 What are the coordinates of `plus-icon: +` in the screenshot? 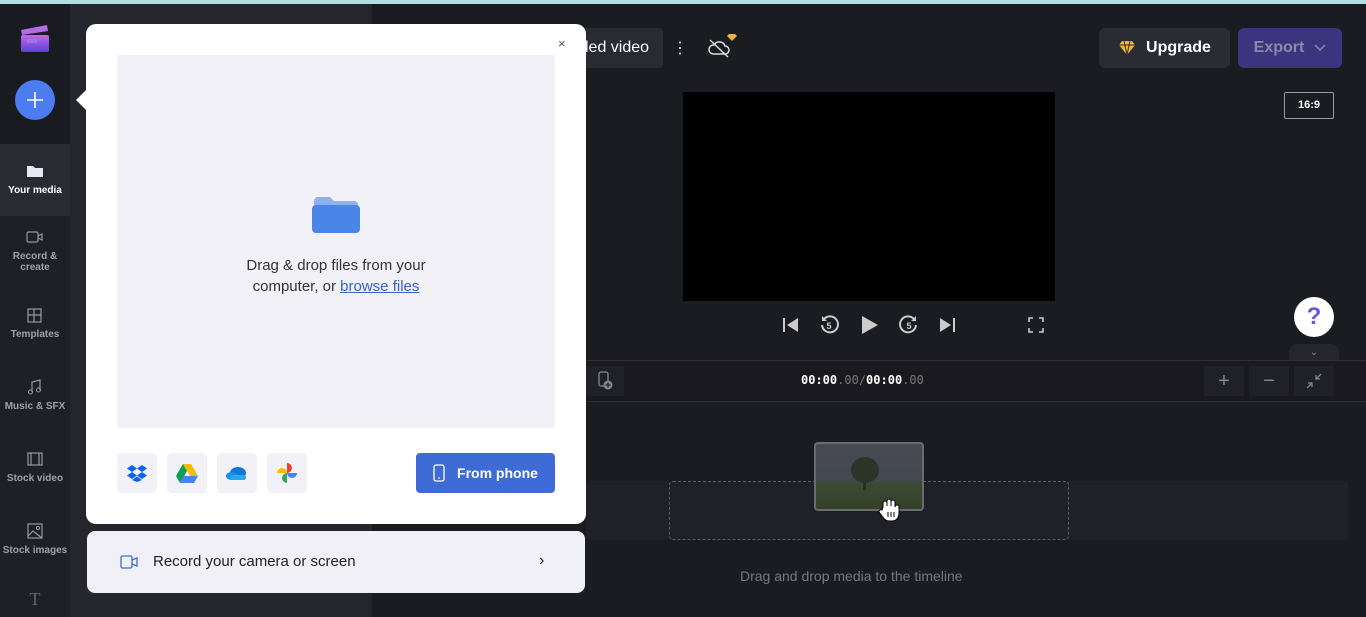 It's located at (1224, 380).